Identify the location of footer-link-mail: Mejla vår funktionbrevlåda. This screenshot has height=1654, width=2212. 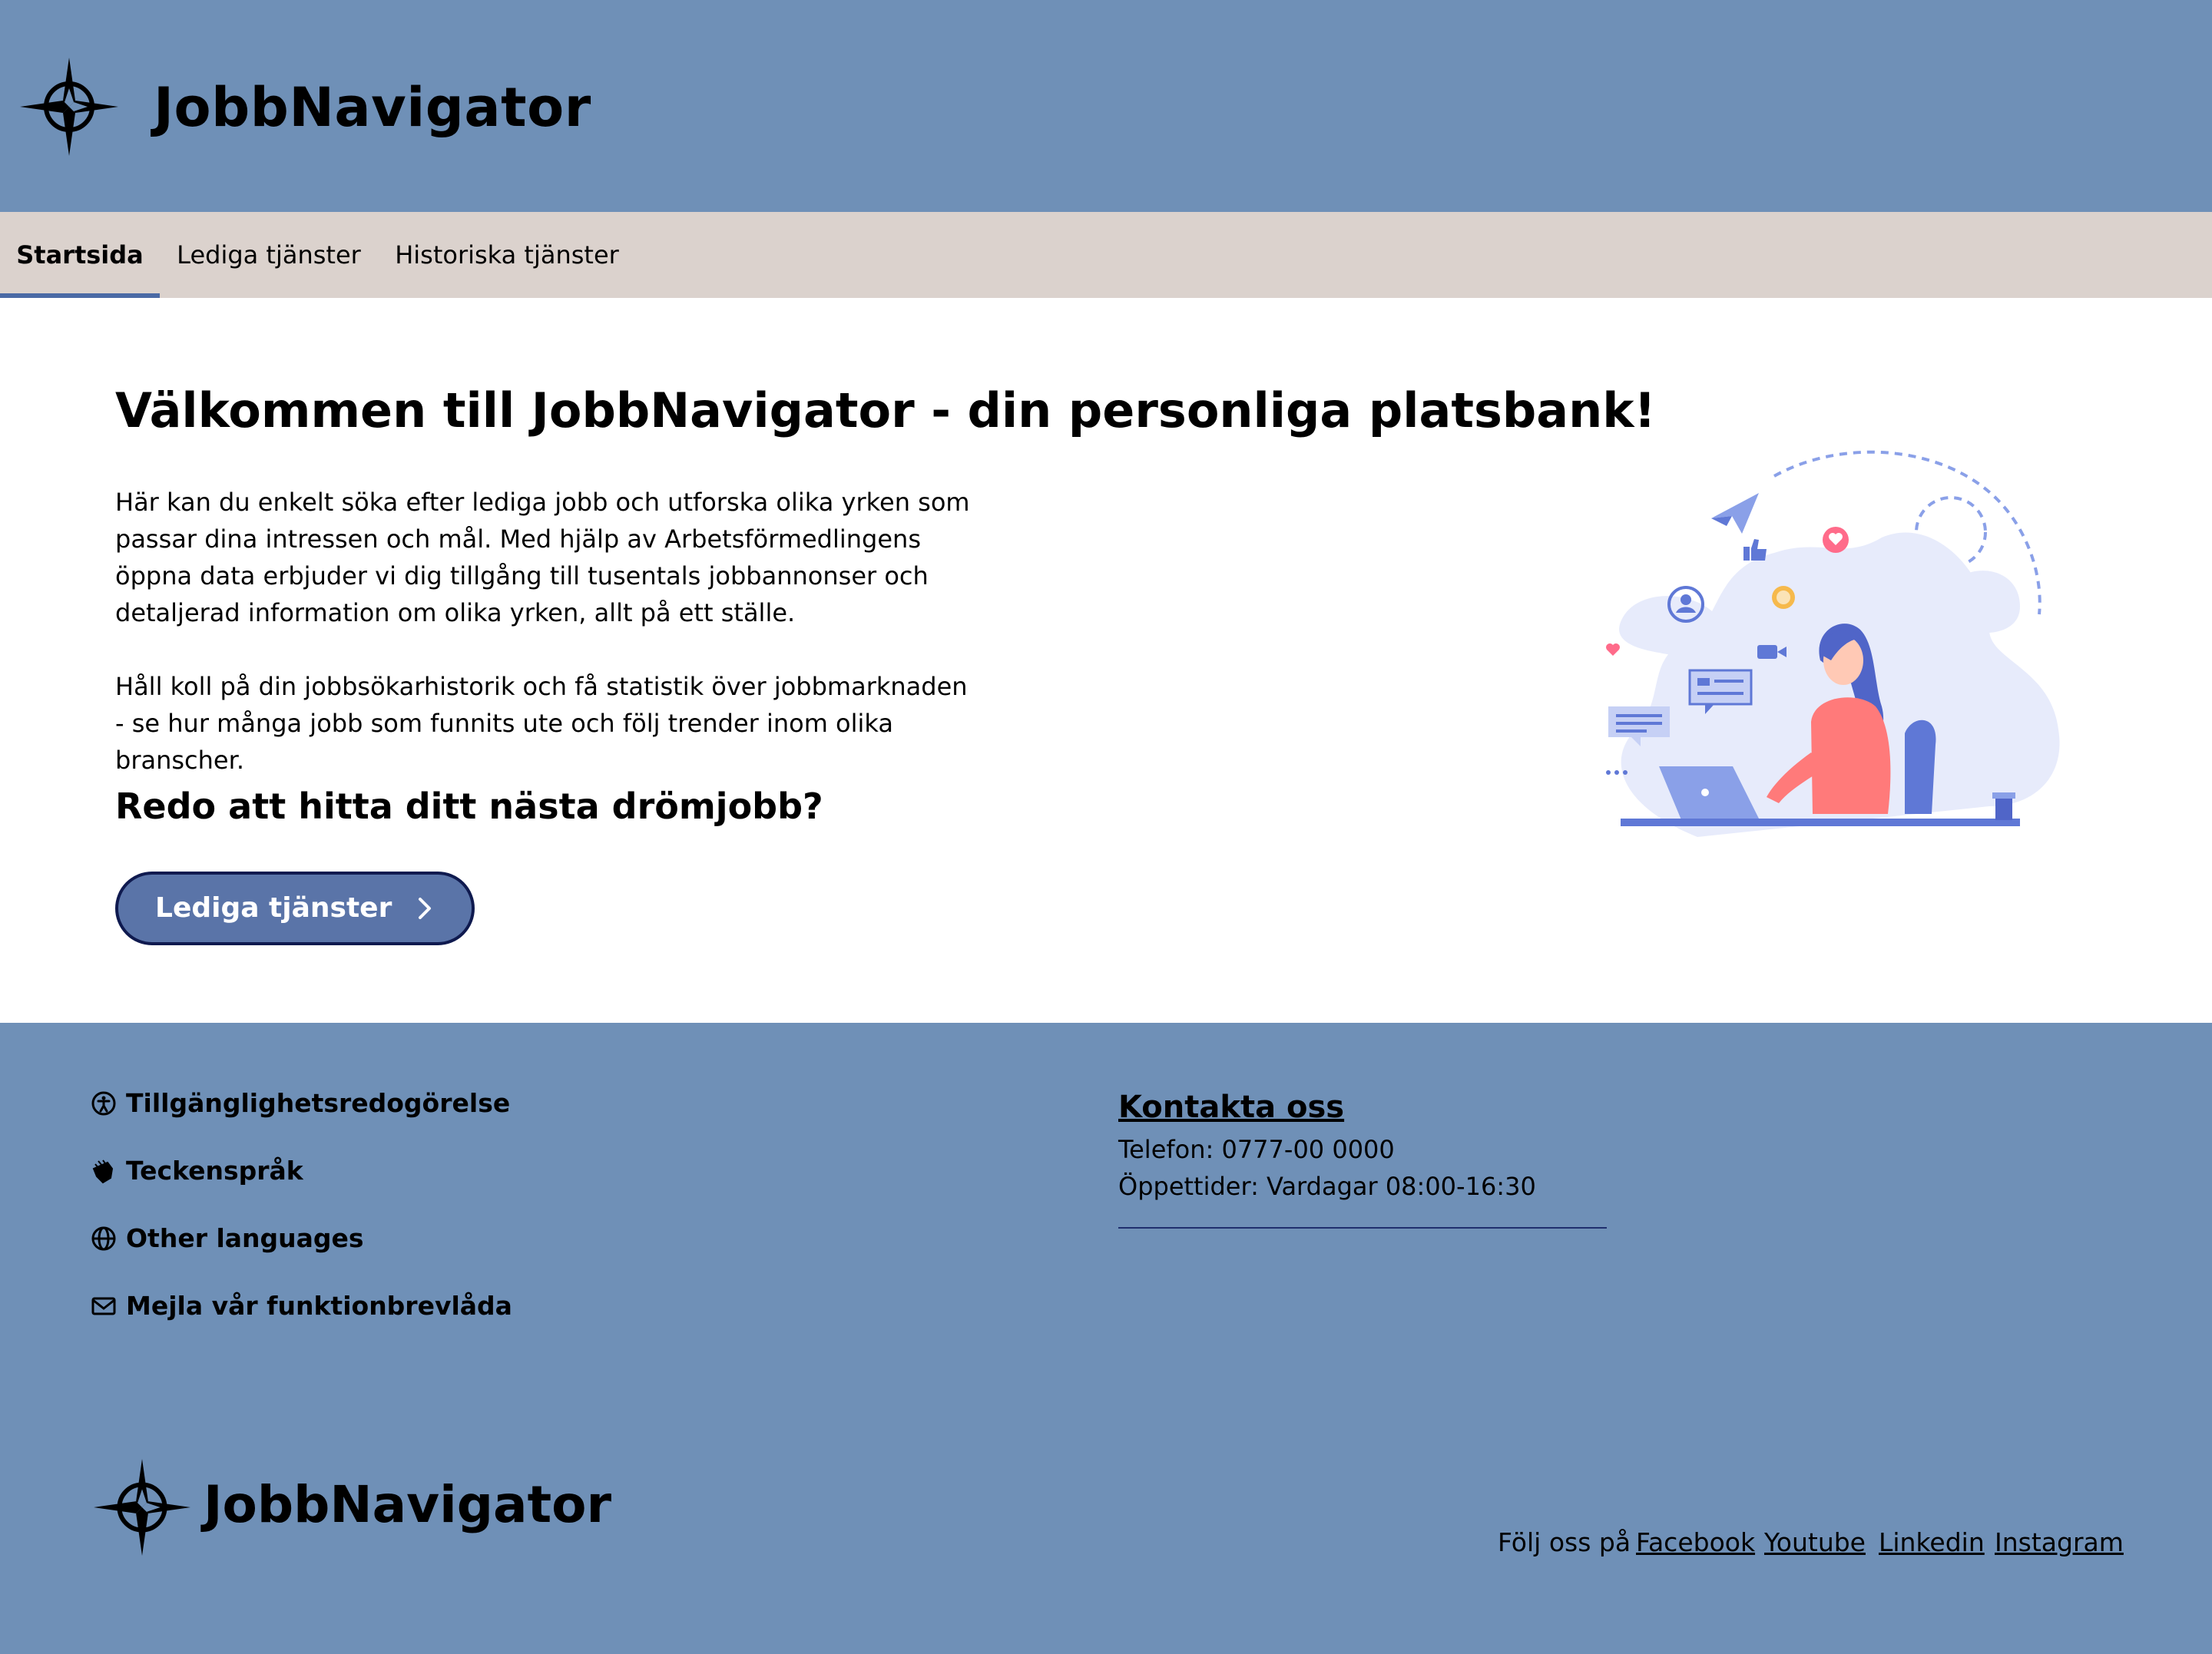
(302, 1306).